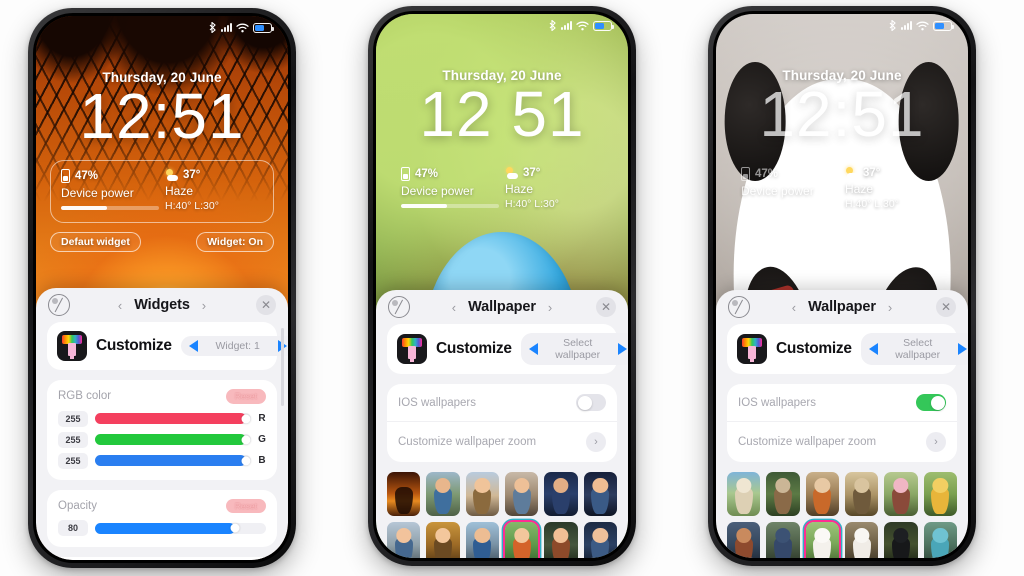 This screenshot has width=1024, height=576. What do you see at coordinates (842, 307) in the screenshot?
I see `panel-title: Wallpaper` at bounding box center [842, 307].